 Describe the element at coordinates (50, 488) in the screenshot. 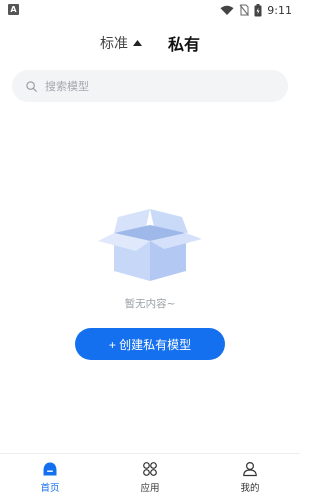

I see `nav-label-home: 首页` at that location.